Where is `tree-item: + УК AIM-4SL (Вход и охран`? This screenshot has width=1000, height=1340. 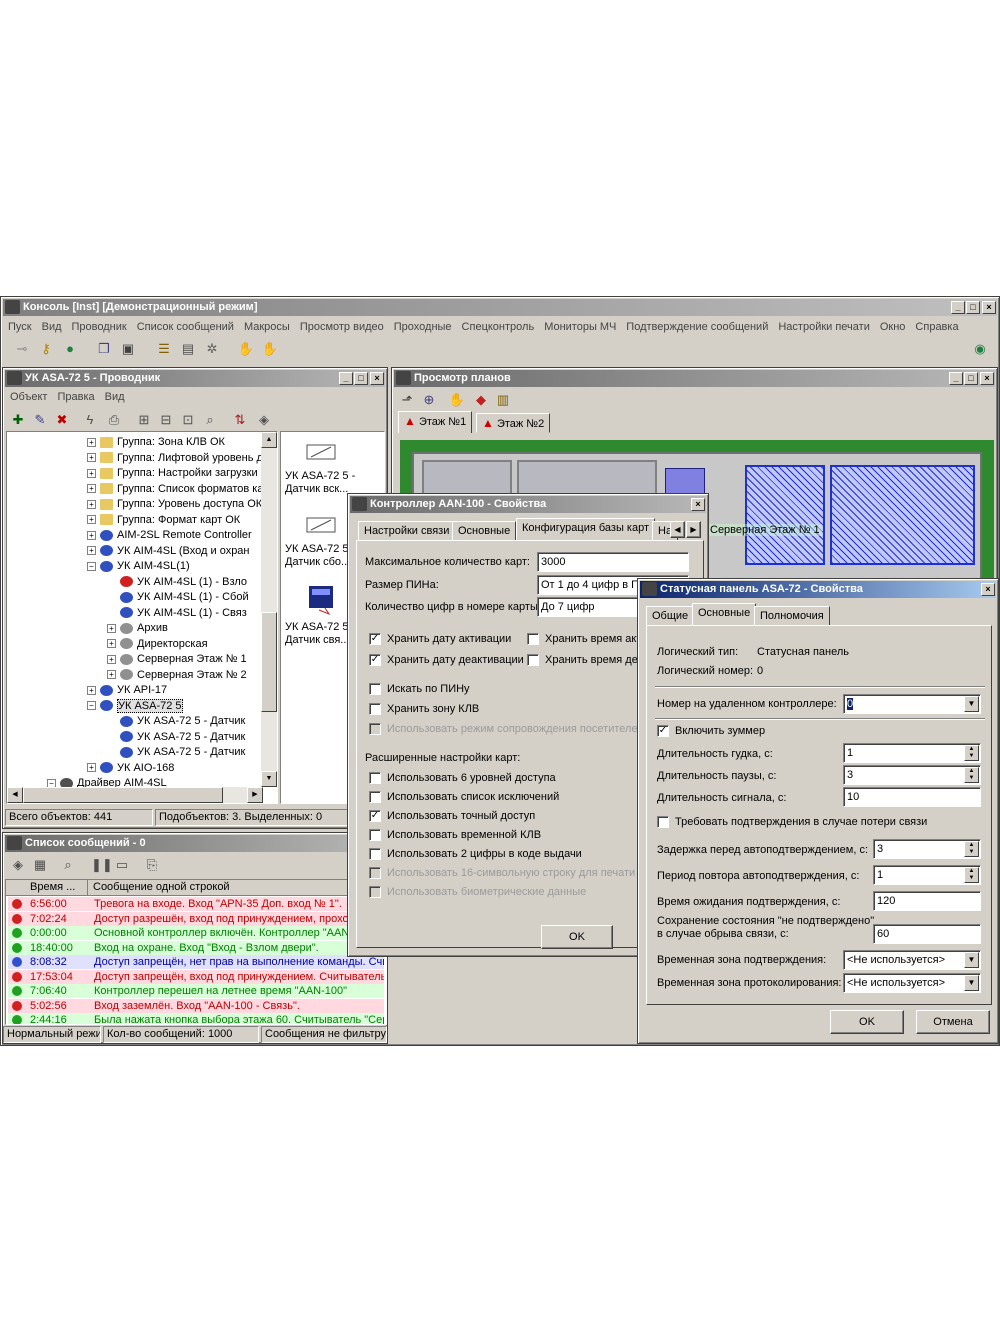 tree-item: + УК AIM-4SL (Вход и охран is located at coordinates (168, 551).